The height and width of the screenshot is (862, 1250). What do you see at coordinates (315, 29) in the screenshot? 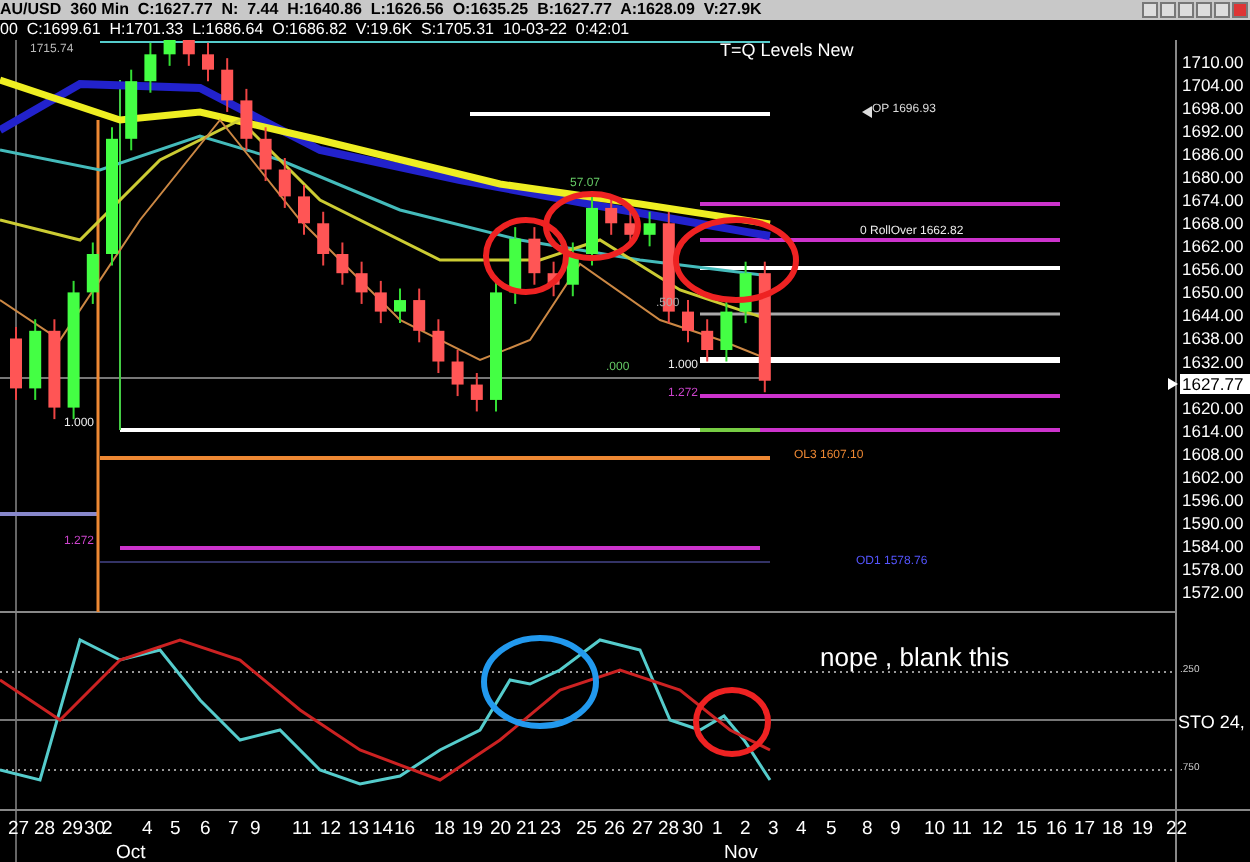
I see `bar-info-text: 00 C:1699.61 H:1701.33 L:1686.64 O:1686.82 V:19.6K S:1705.31 10-03-22 0:42:01` at bounding box center [315, 29].